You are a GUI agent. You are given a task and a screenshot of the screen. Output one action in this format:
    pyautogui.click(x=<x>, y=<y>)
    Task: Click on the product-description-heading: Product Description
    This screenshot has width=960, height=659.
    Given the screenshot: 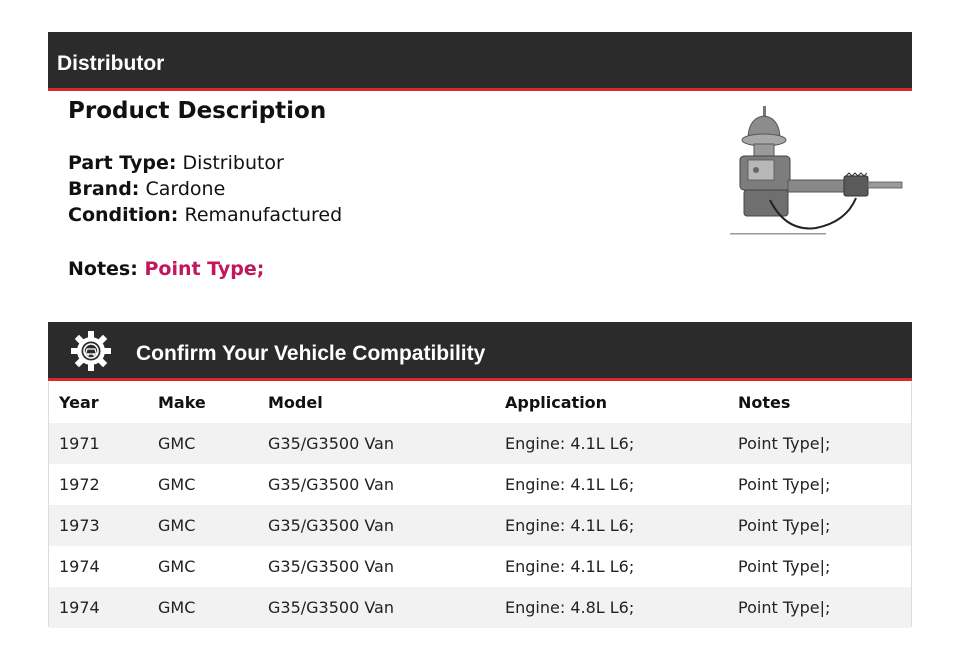 What is the action you would take?
    pyautogui.click(x=197, y=111)
    